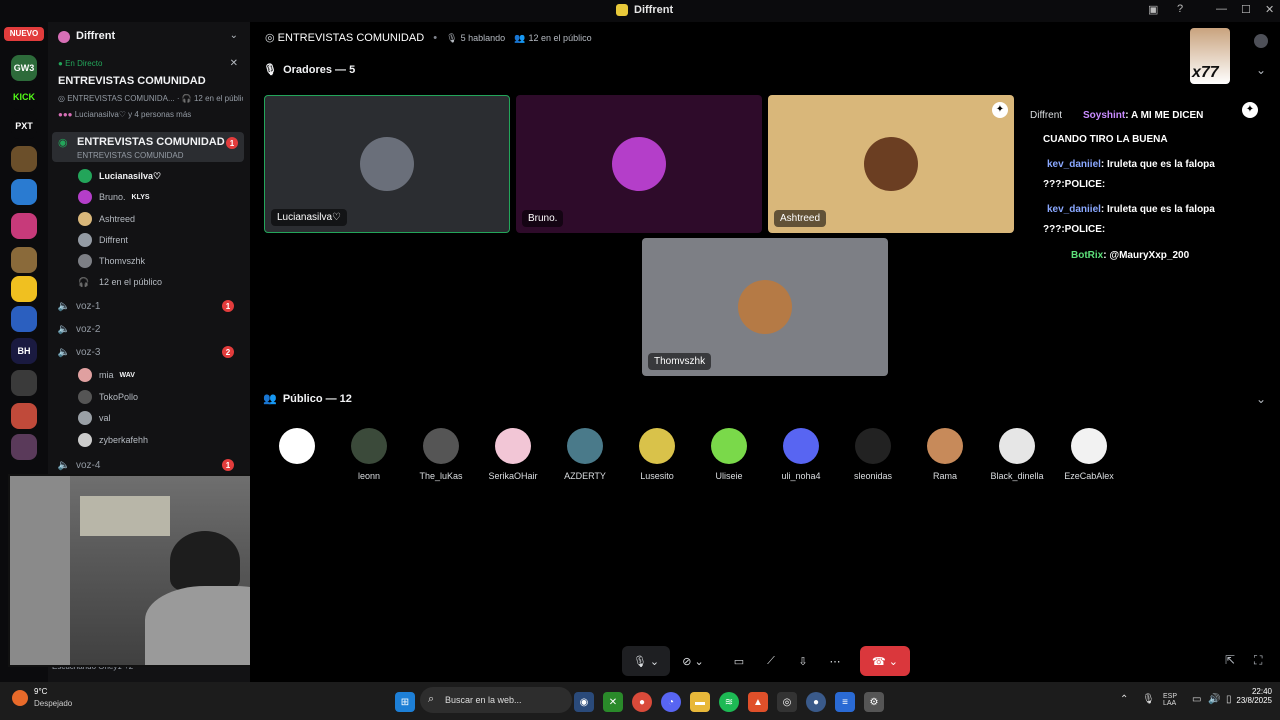 Image resolution: width=1280 pixels, height=720 pixels. Describe the element at coordinates (642, 702) in the screenshot. I see `chrome-icon: ●` at that location.